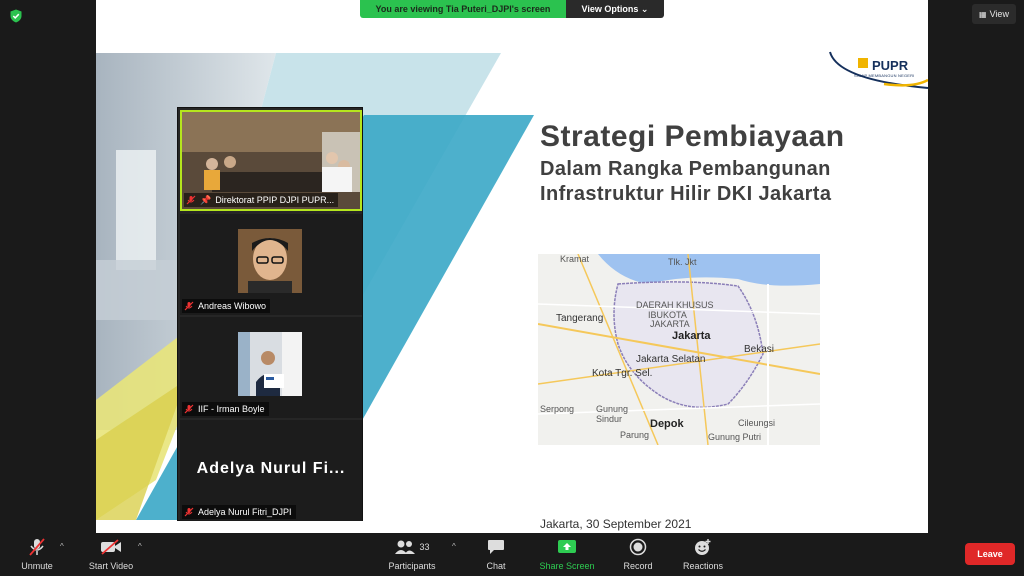 The height and width of the screenshot is (576, 1024). Describe the element at coordinates (703, 566) in the screenshot. I see `reactions-label: Reactions` at that location.